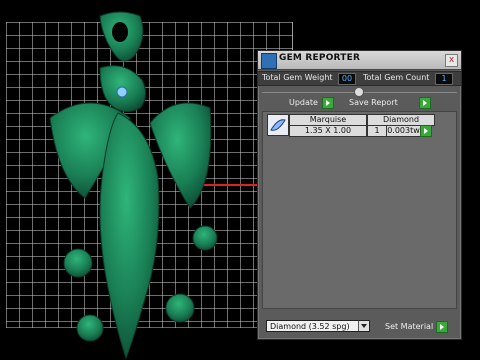 Image resolution: width=480 pixels, height=360 pixels. Describe the element at coordinates (328, 131) in the screenshot. I see `gem-size: 1.35 X 1.00` at that location.